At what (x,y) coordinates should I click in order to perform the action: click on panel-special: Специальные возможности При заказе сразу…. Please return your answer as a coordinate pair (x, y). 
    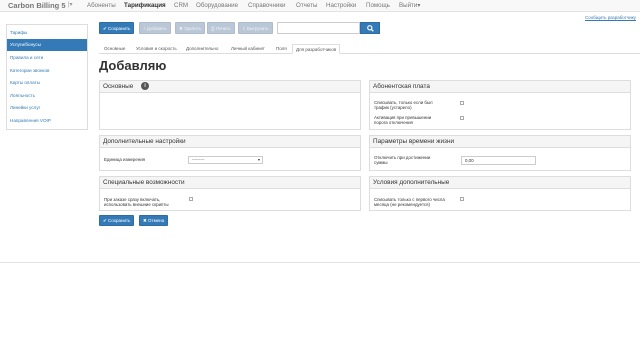
    Looking at the image, I should click on (230, 193).